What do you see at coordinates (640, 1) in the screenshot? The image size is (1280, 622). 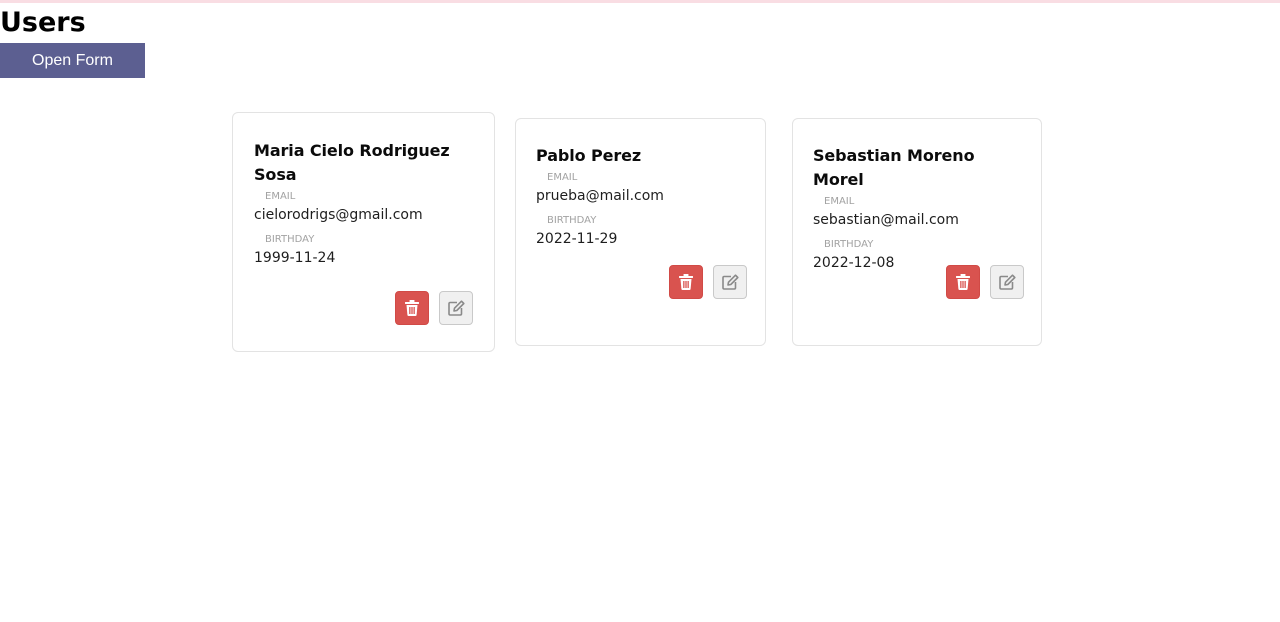 I see `top-accent-strip` at bounding box center [640, 1].